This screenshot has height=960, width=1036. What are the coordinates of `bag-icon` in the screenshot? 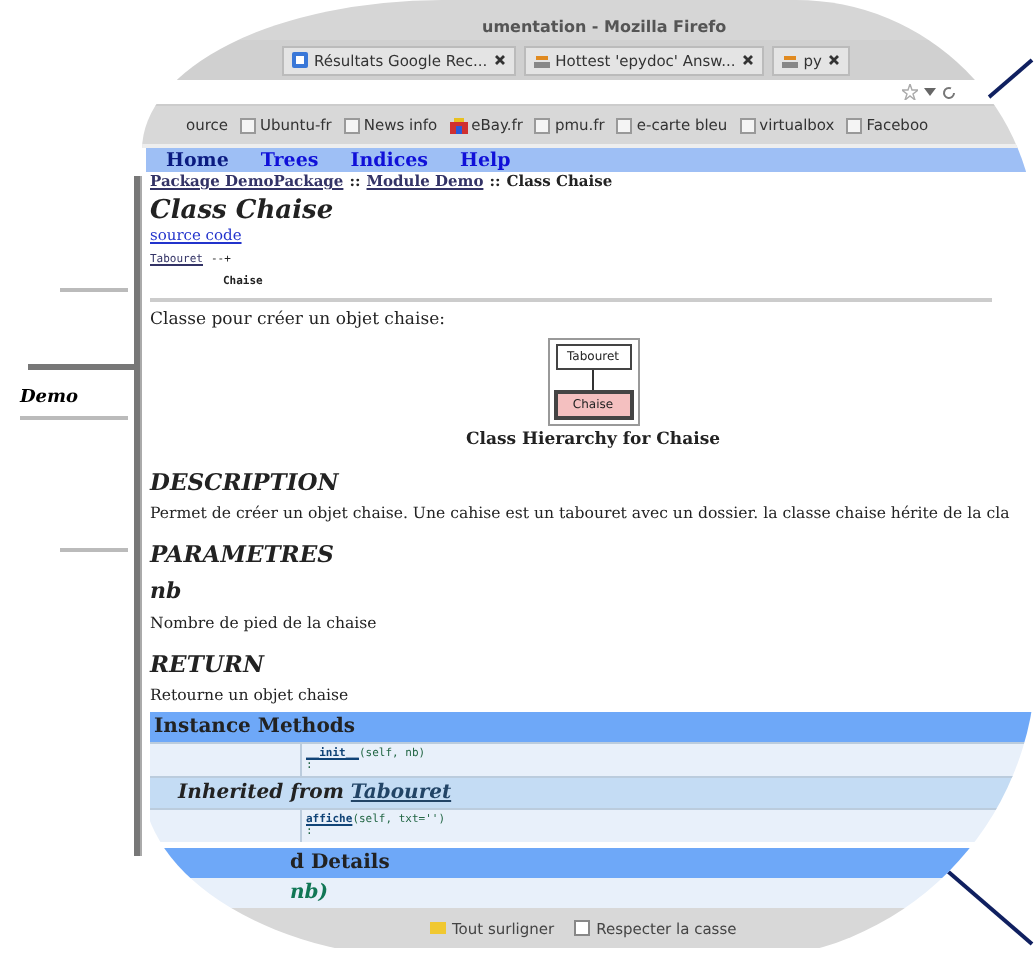 It's located at (458, 125).